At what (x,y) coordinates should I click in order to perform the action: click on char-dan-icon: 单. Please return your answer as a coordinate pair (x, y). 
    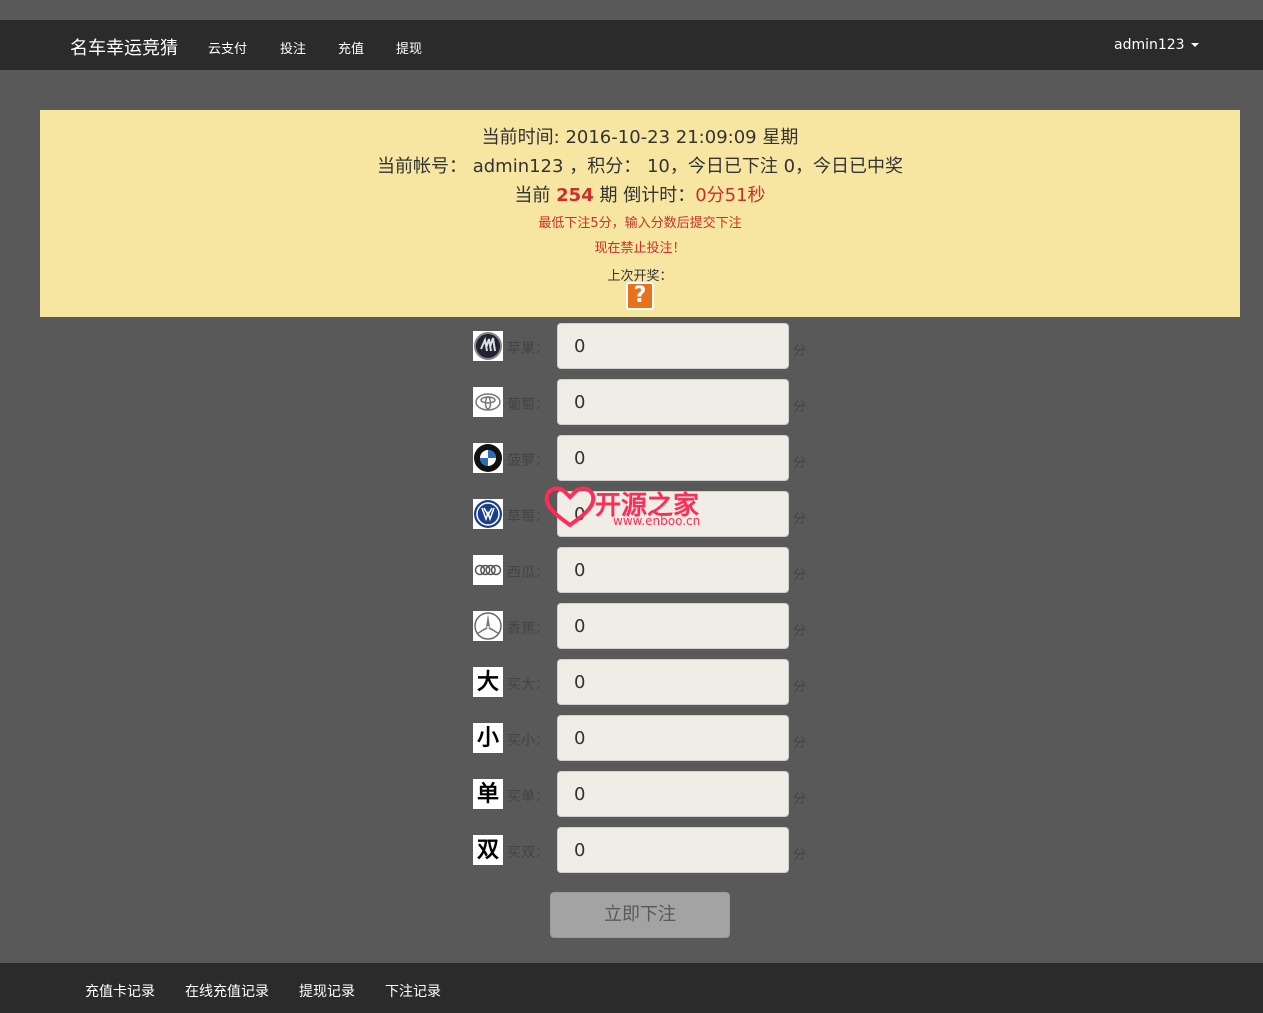
    Looking at the image, I should click on (488, 794).